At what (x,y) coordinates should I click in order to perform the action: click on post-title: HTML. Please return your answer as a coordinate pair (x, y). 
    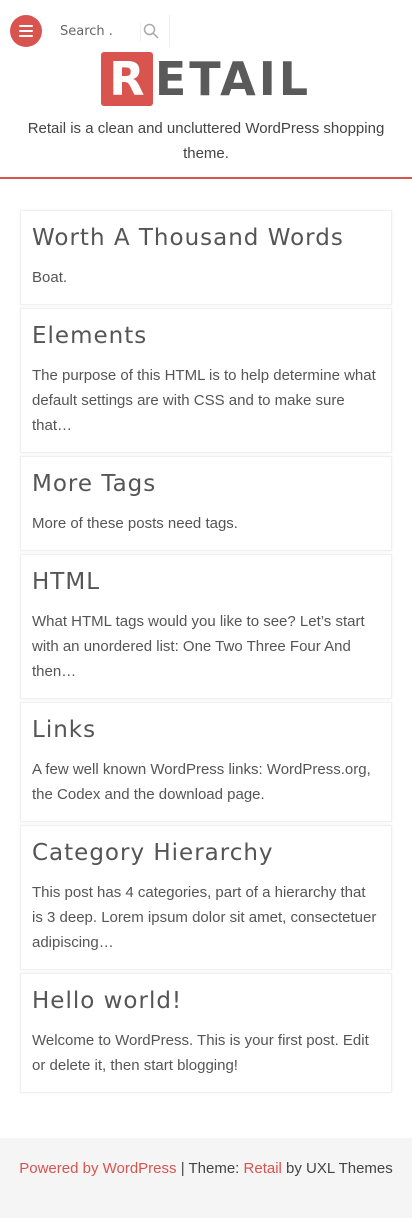
    Looking at the image, I should click on (206, 582).